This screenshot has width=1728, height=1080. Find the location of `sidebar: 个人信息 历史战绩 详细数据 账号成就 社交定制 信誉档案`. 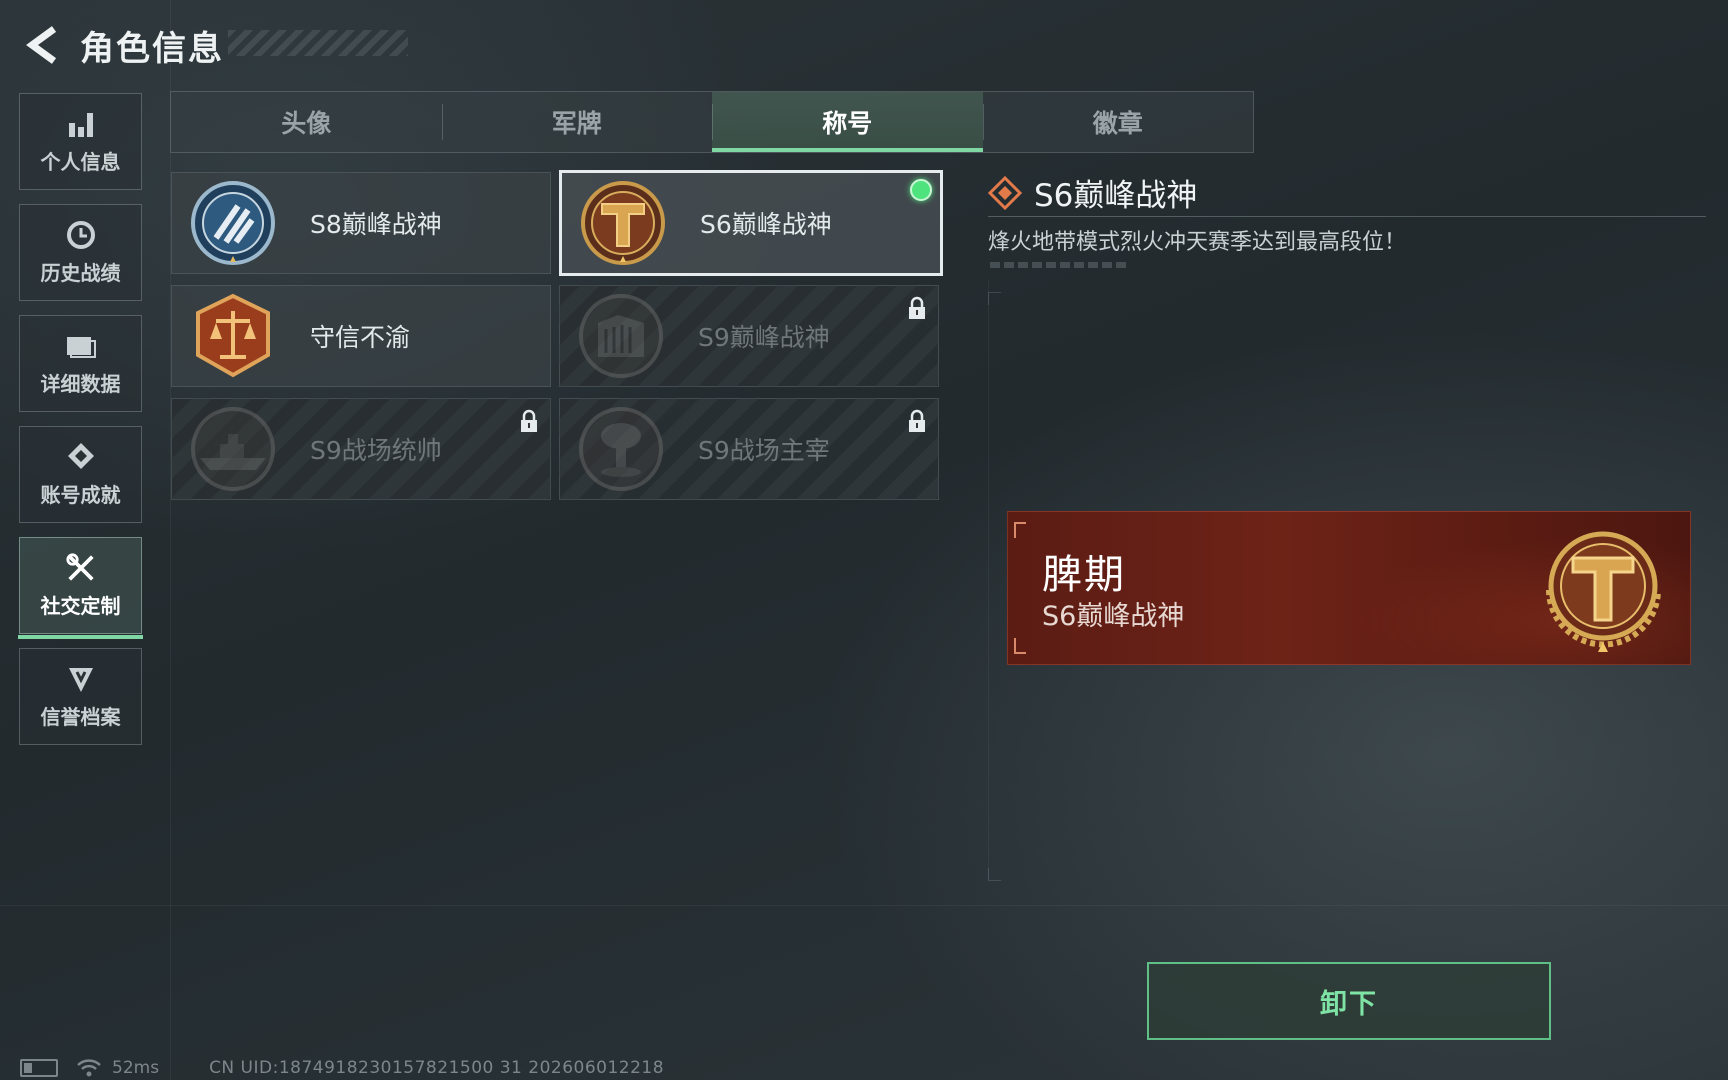

sidebar: 个人信息 历史战绩 详细数据 账号成就 社交定制 信誉档案 is located at coordinates (81, 426).